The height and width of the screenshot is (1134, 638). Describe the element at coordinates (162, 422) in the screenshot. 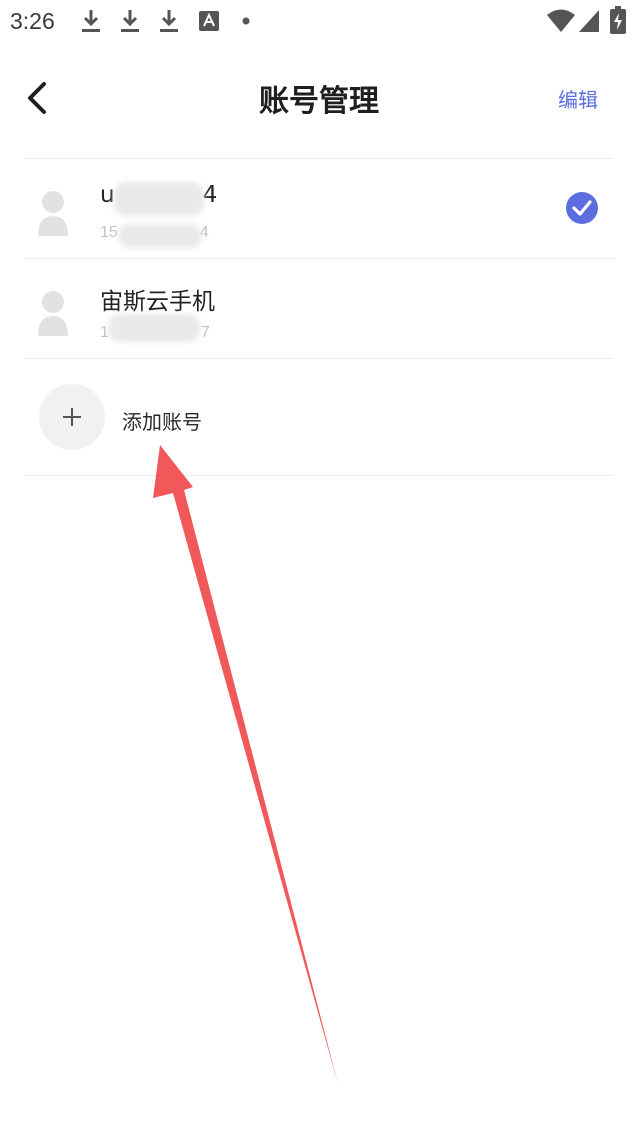

I see `add-account-label: 添加账号` at that location.